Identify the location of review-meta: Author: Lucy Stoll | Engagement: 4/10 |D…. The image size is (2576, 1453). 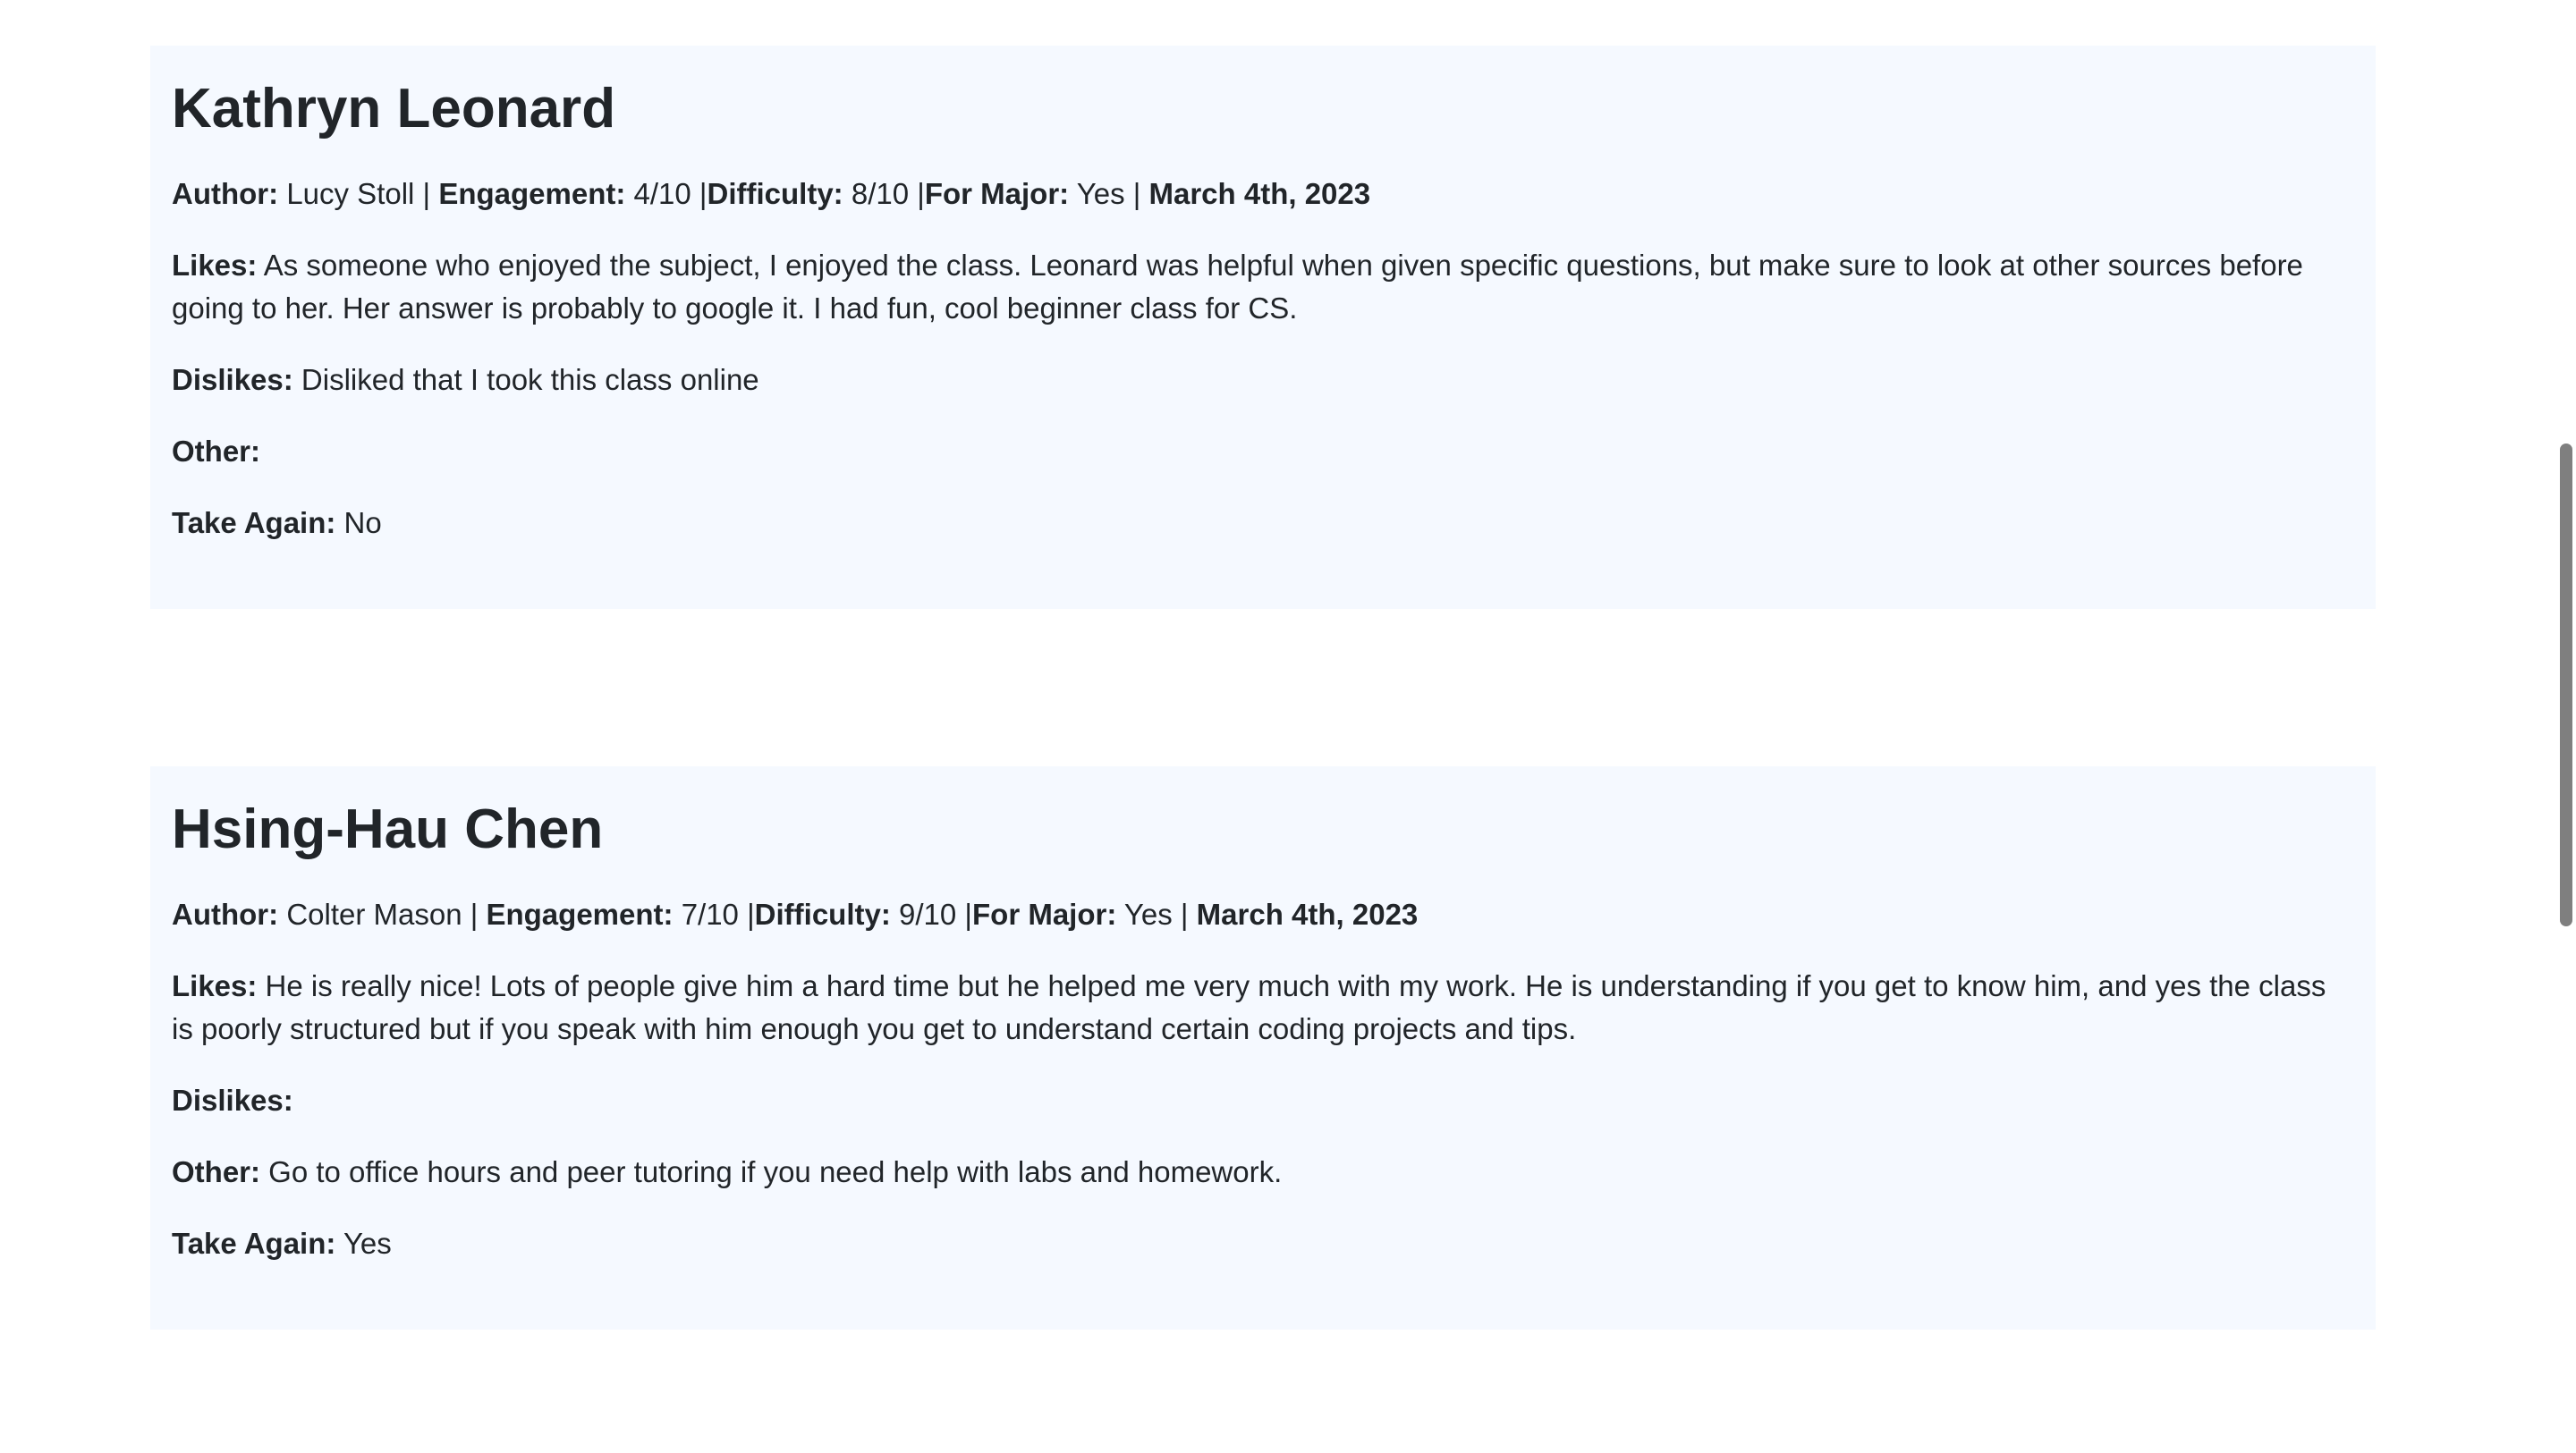
(771, 193).